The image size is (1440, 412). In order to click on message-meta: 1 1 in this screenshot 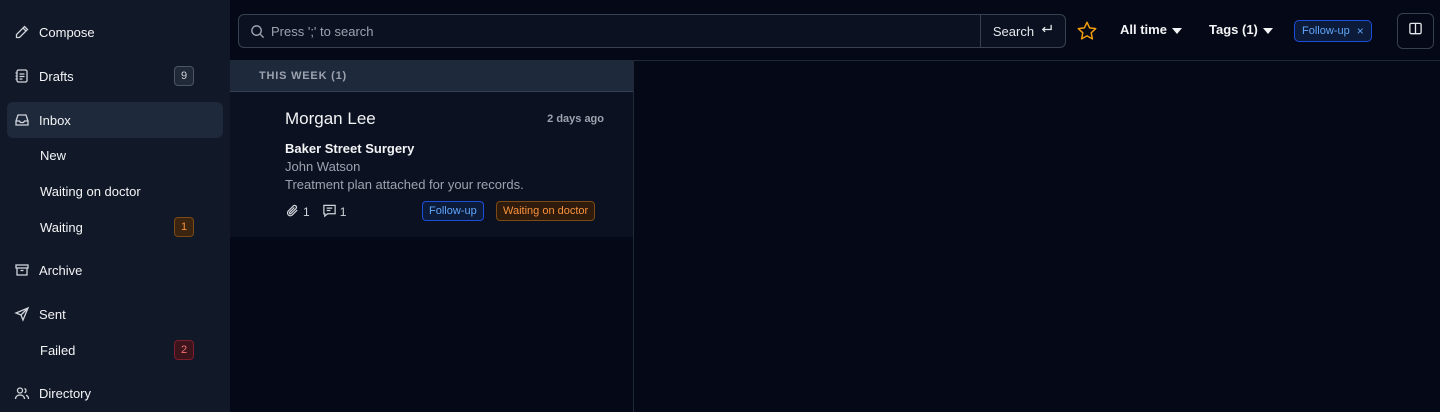, I will do `click(321, 212)`.